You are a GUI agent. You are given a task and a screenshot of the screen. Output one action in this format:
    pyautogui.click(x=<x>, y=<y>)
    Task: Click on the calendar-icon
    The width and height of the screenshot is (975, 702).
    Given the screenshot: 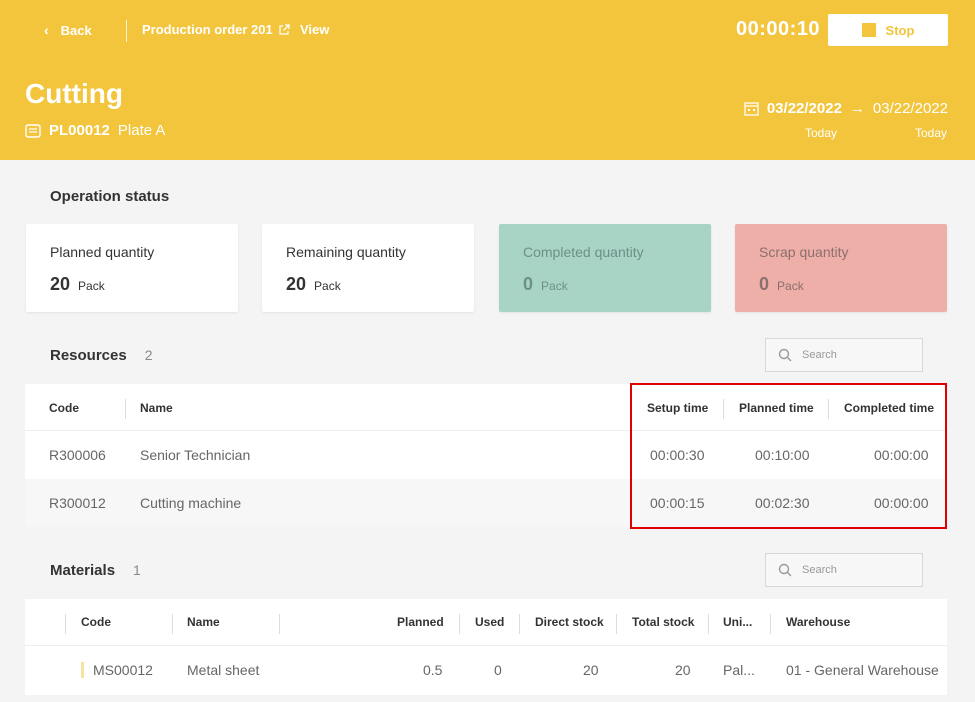 What is the action you would take?
    pyautogui.click(x=751, y=109)
    